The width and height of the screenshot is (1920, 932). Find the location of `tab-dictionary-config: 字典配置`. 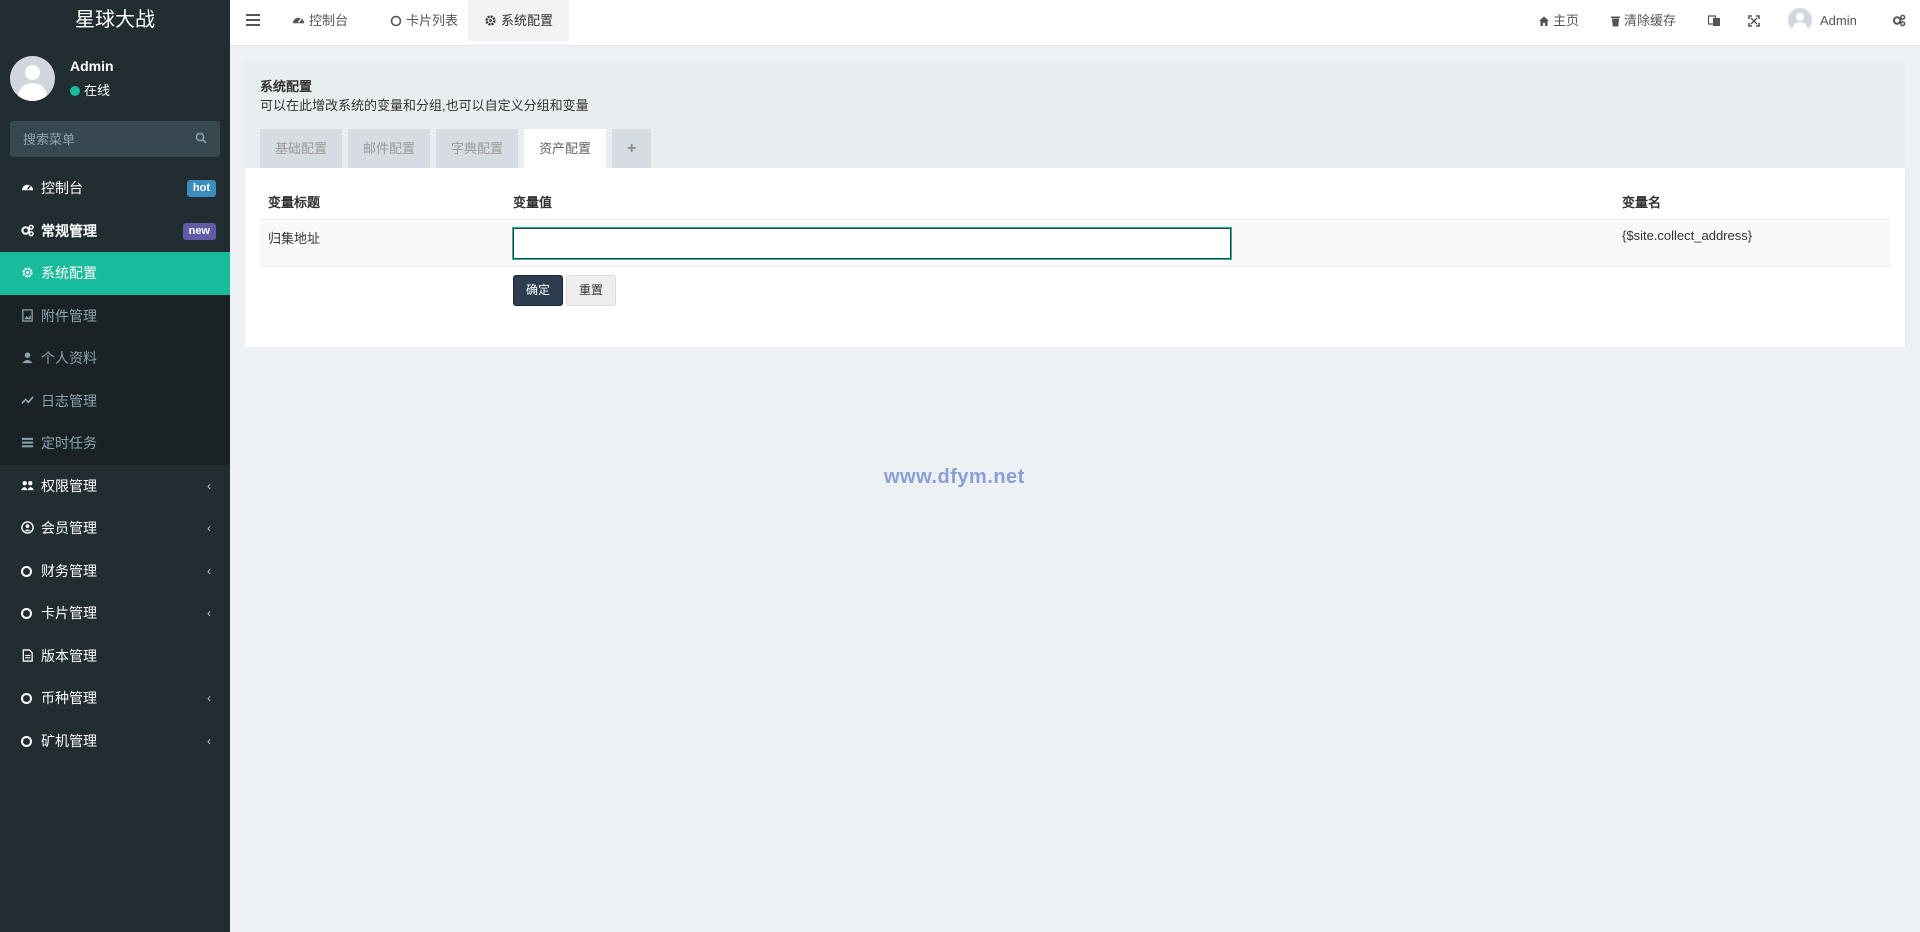

tab-dictionary-config: 字典配置 is located at coordinates (477, 148).